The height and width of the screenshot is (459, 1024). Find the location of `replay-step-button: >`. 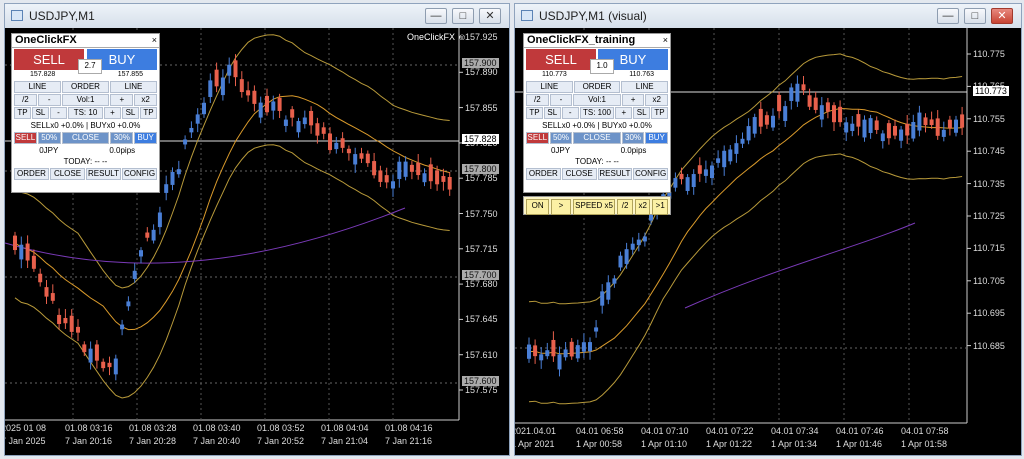

replay-step-button: > is located at coordinates (561, 207).